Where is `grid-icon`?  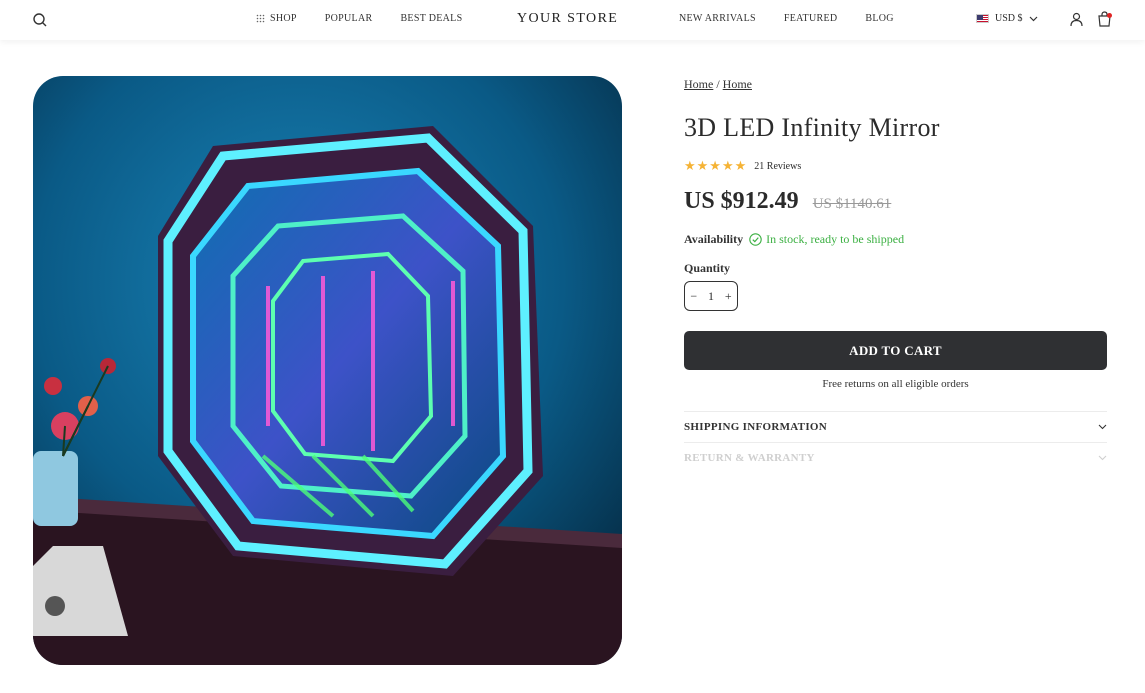
grid-icon is located at coordinates (260, 18).